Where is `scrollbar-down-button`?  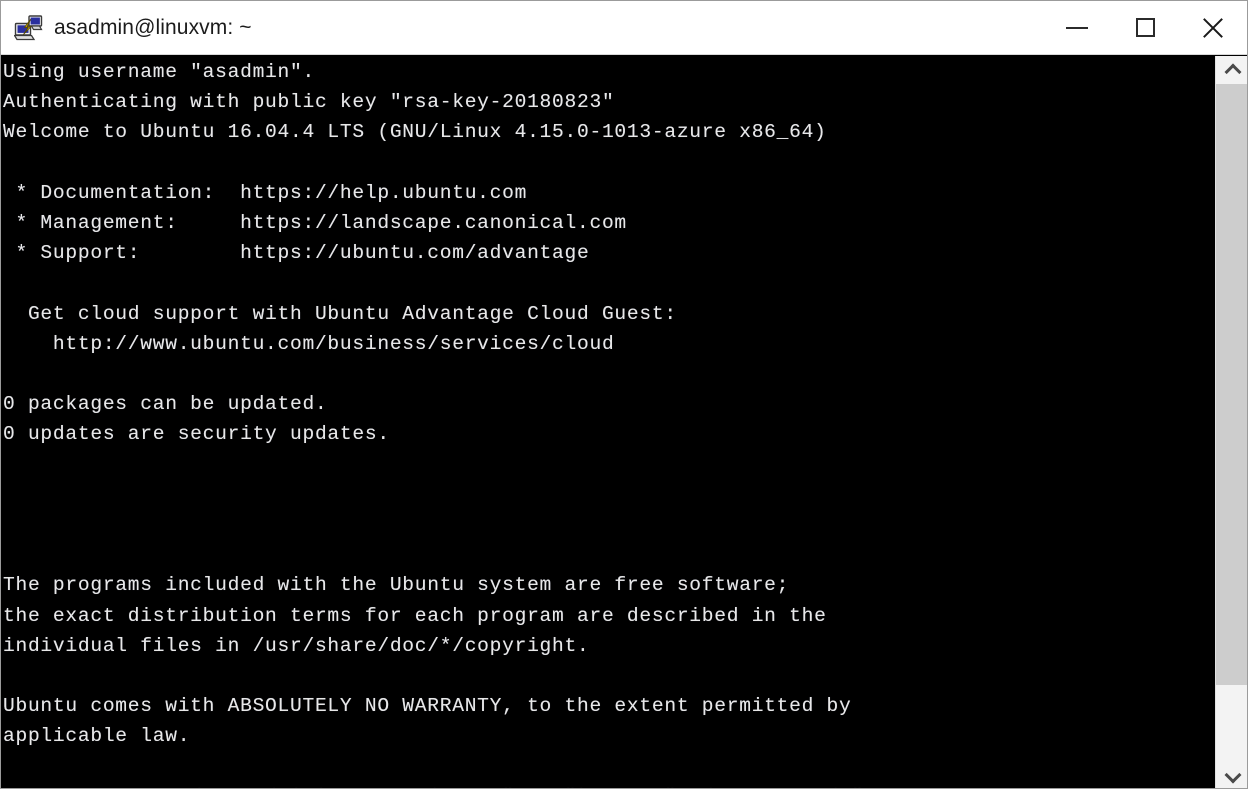 scrollbar-down-button is located at coordinates (1231, 774).